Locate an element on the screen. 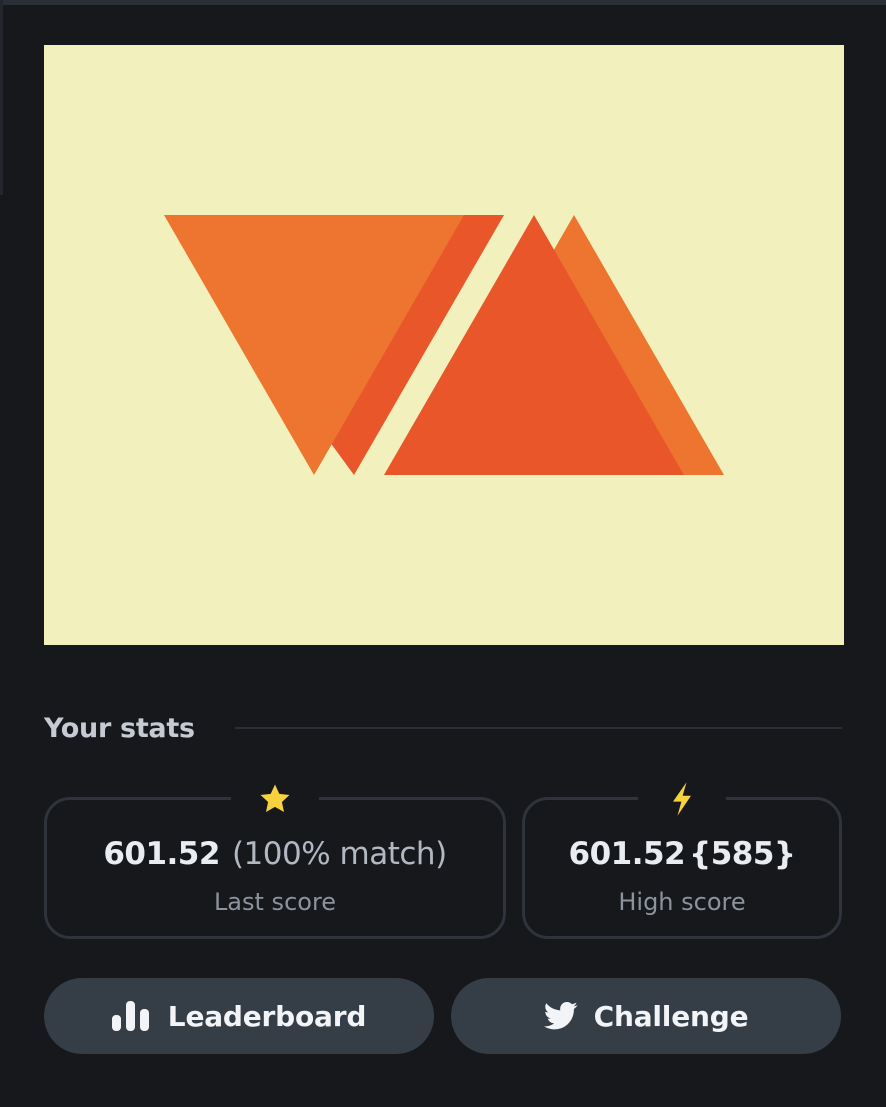 This screenshot has height=1107, width=886. star-icon is located at coordinates (275, 799).